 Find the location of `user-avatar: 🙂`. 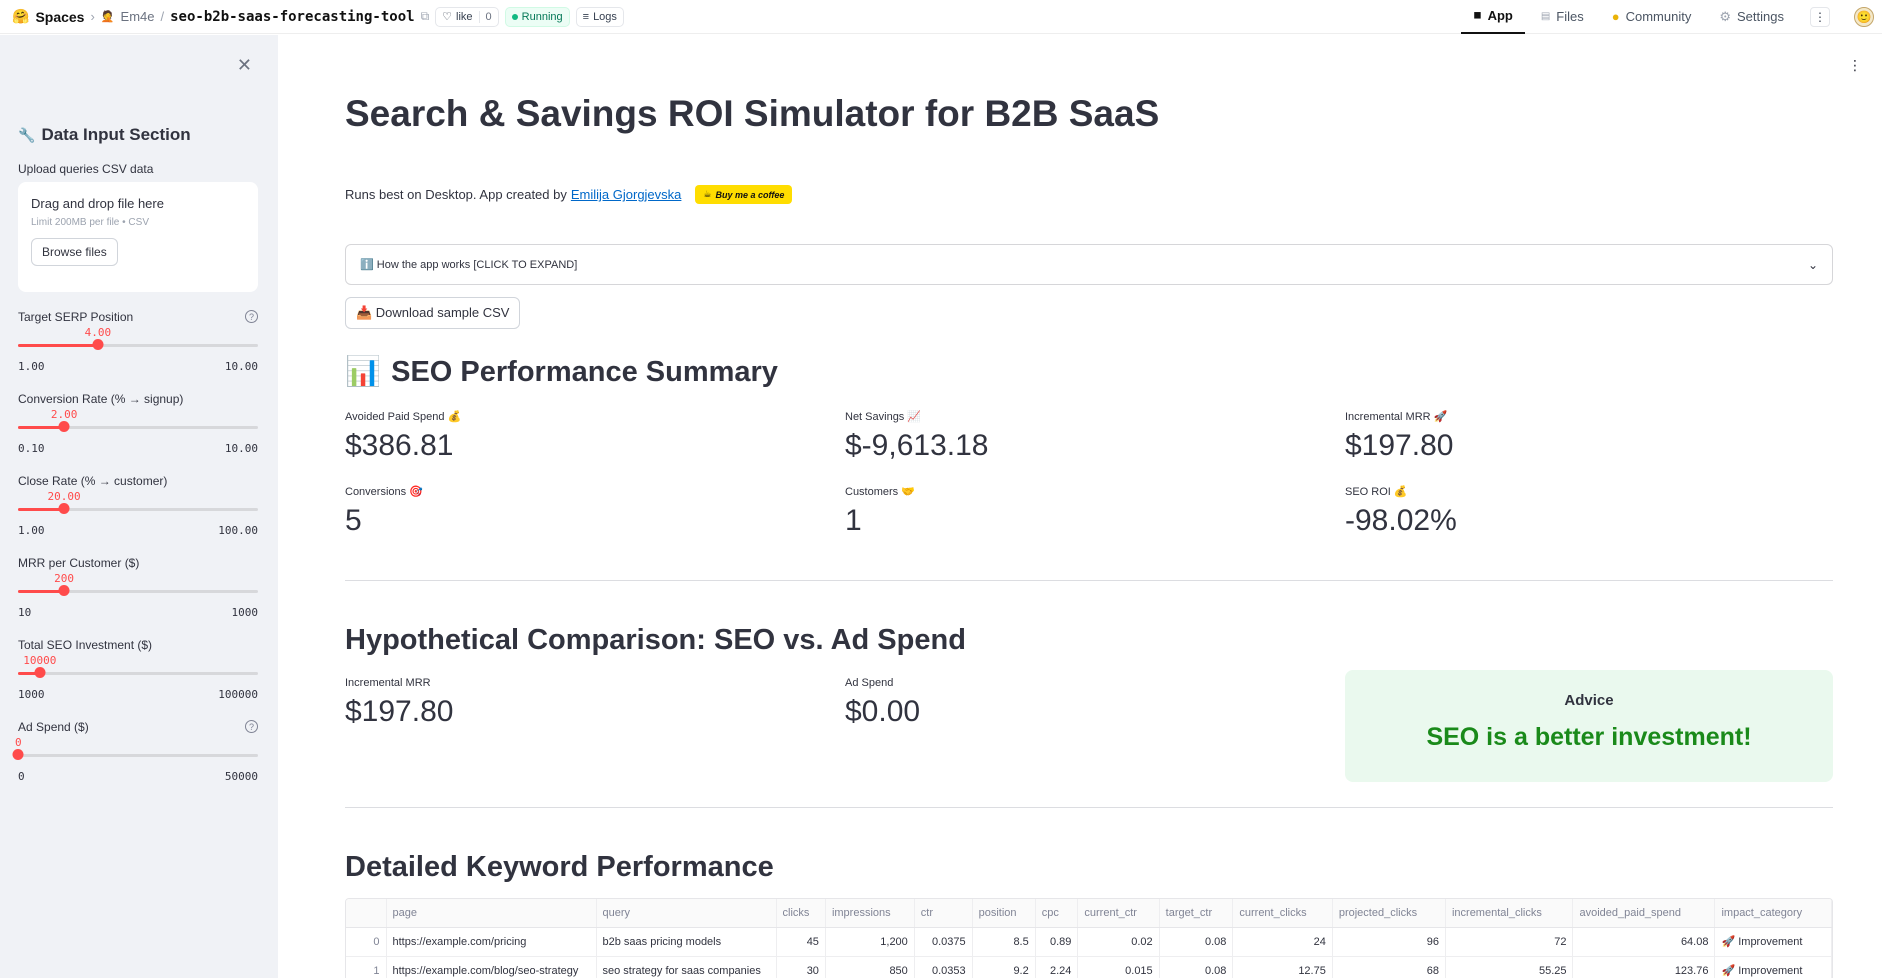

user-avatar: 🙂 is located at coordinates (1864, 16).